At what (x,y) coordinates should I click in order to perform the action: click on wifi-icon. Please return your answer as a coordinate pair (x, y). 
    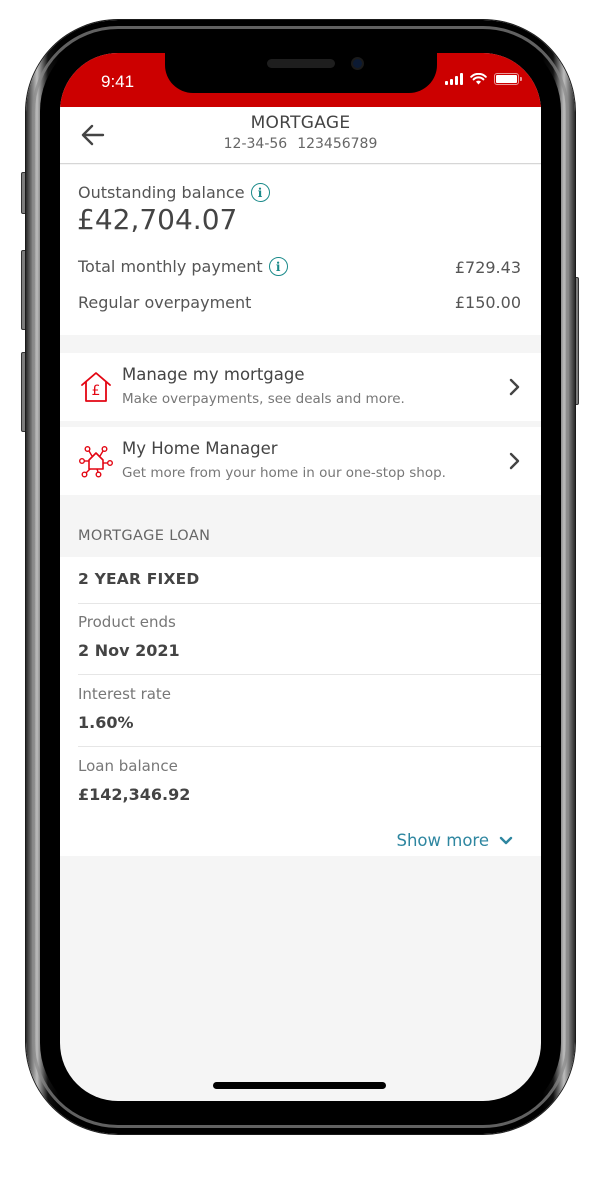
    Looking at the image, I should click on (478, 79).